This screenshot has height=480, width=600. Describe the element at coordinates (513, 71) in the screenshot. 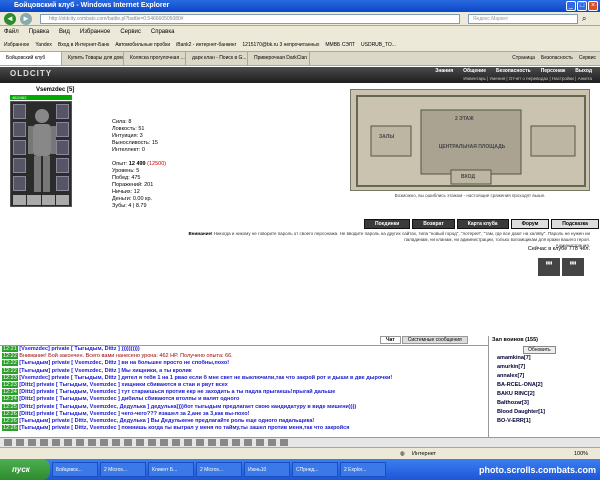

I see `game-nav-item: Безопасность` at that location.